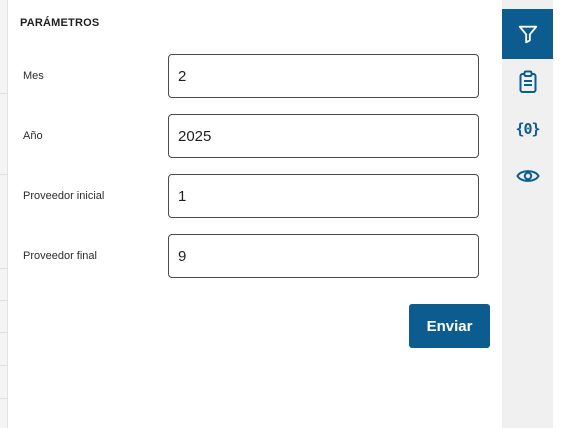  I want to click on supplier-start-input, so click(323, 196).